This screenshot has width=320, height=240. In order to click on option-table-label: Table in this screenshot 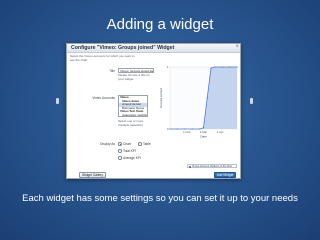, I will do `click(147, 144)`.